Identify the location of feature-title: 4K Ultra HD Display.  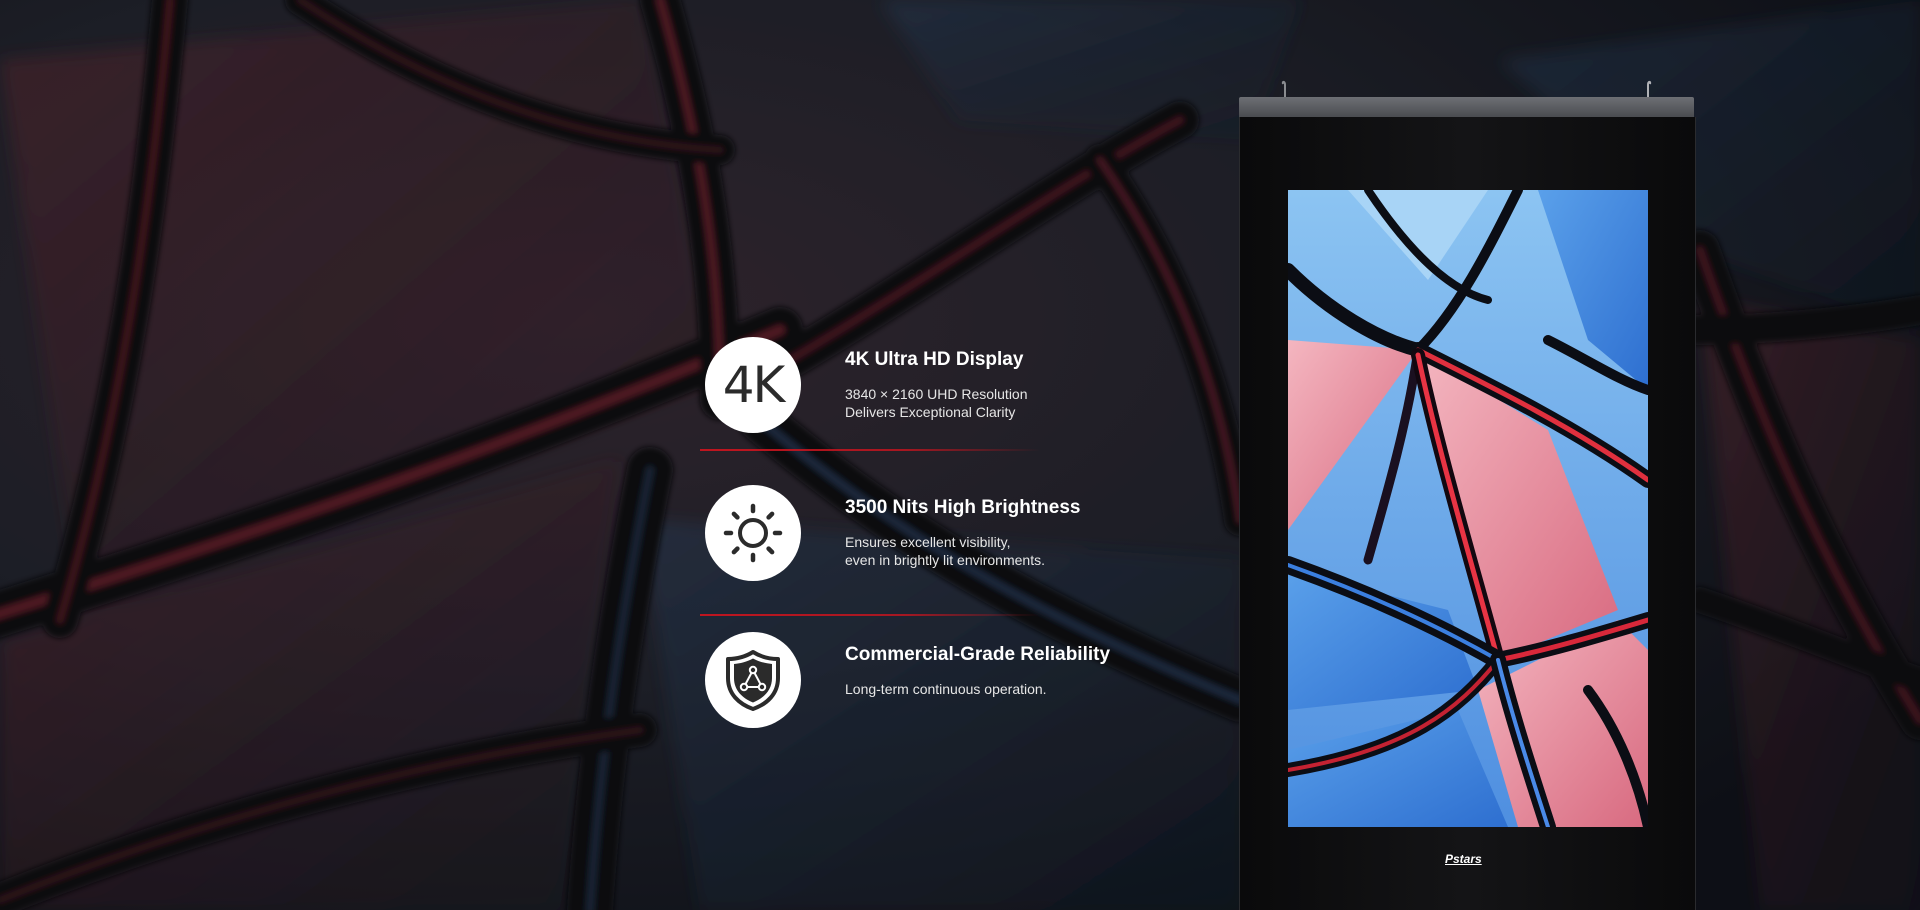
(934, 359).